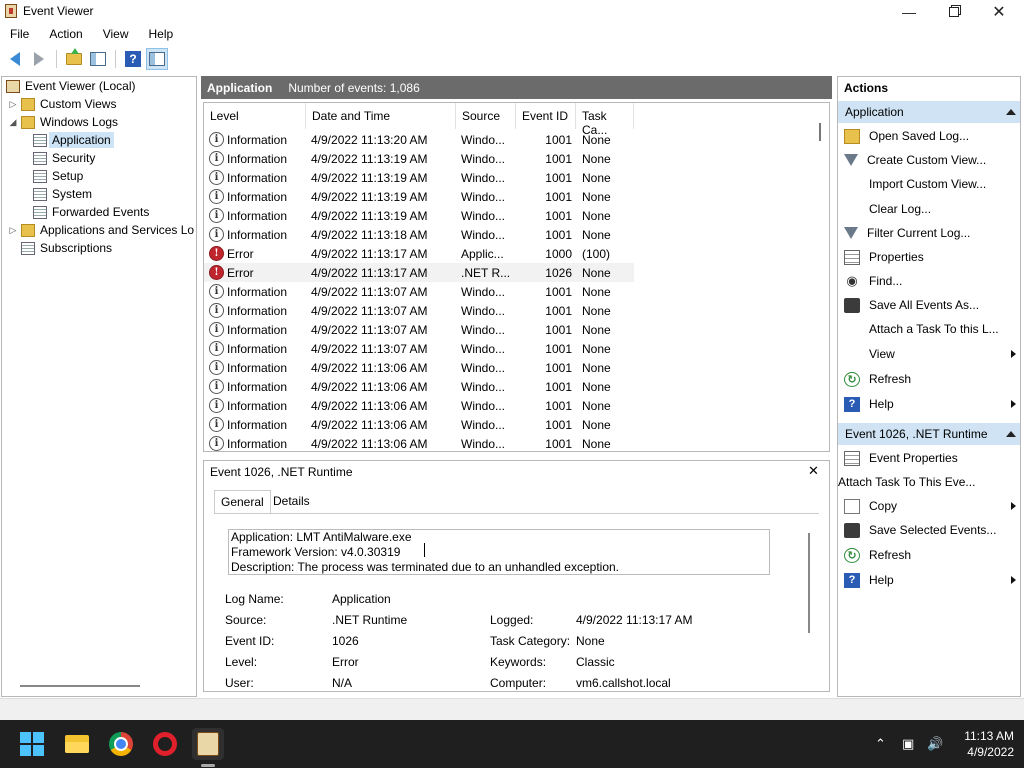 The height and width of the screenshot is (768, 1024). Describe the element at coordinates (89, 212) in the screenshot. I see `tree-item-forwarded-events: Forwarded Events` at that location.